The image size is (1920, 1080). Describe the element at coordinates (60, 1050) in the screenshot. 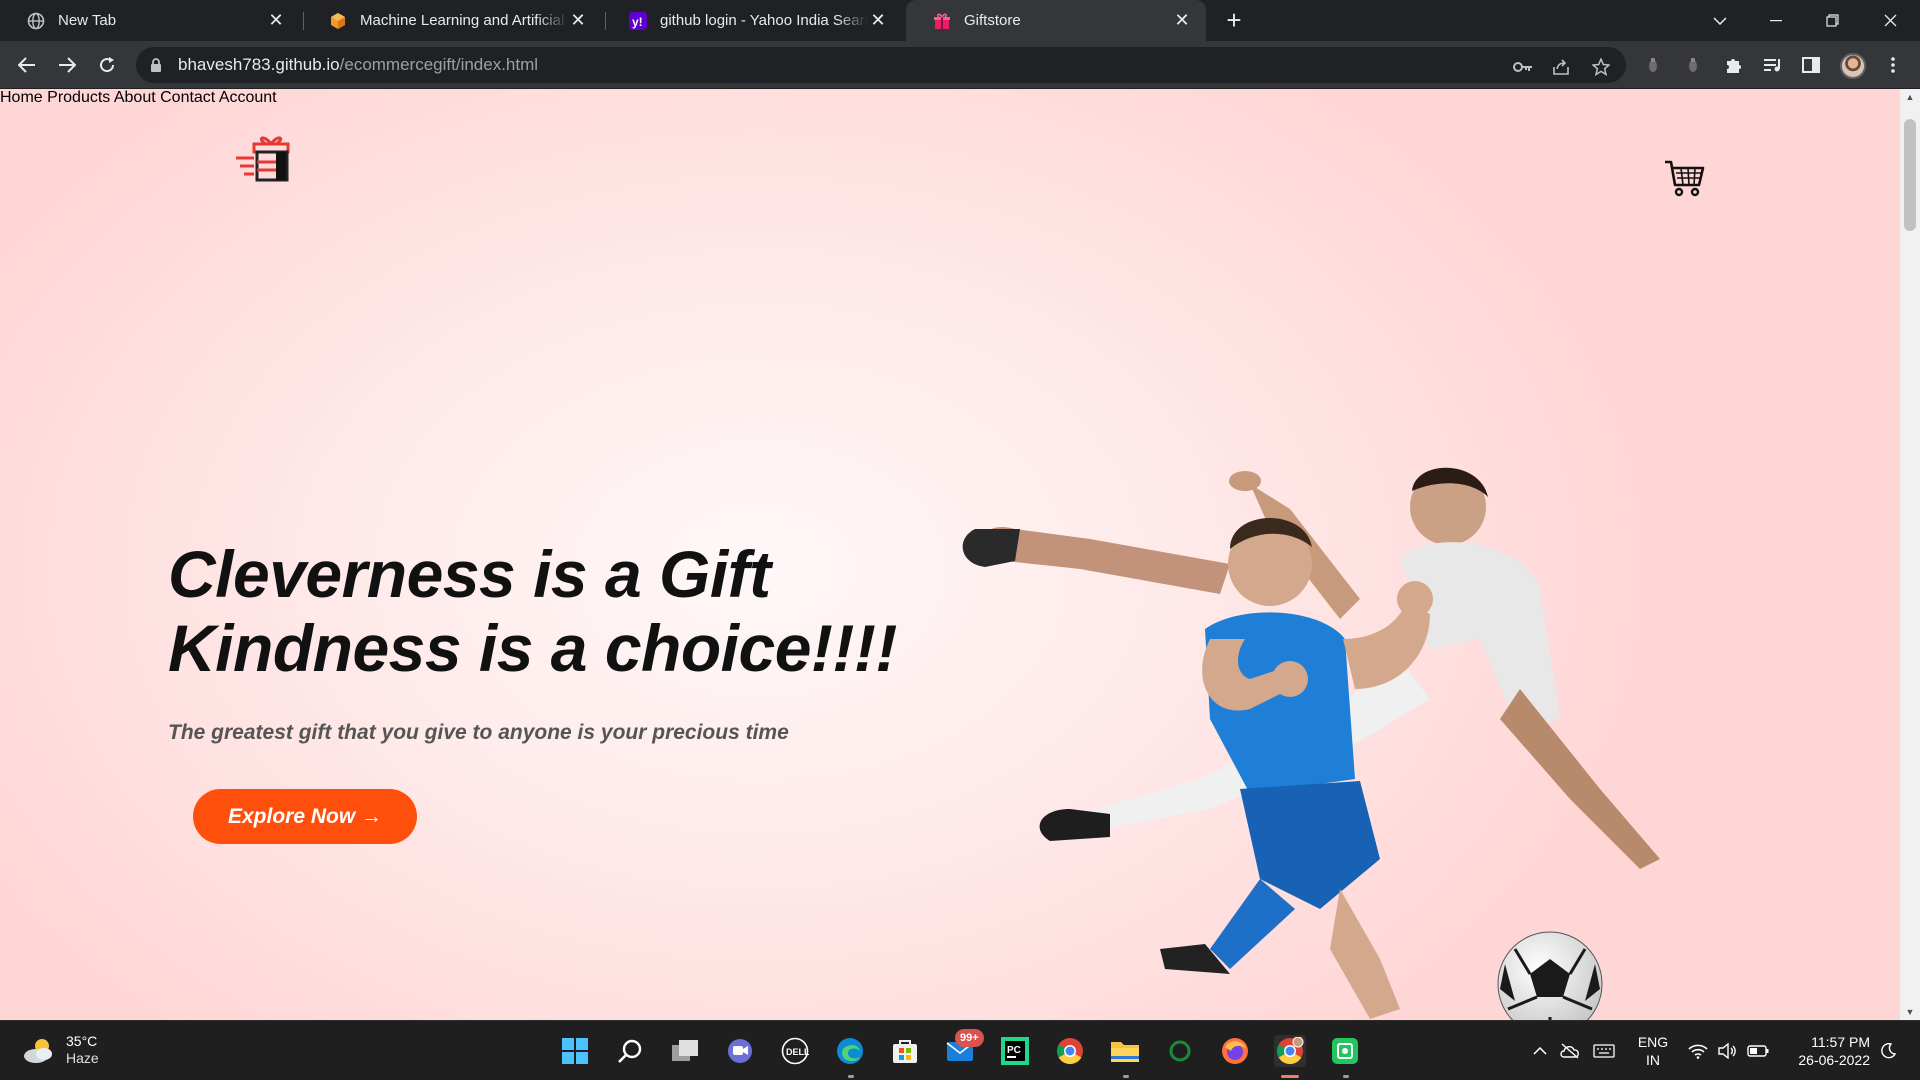

I see `weather-widget: 35°C Haze` at that location.